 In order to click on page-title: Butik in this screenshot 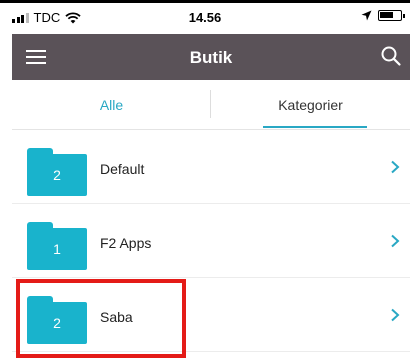, I will do `click(211, 57)`.